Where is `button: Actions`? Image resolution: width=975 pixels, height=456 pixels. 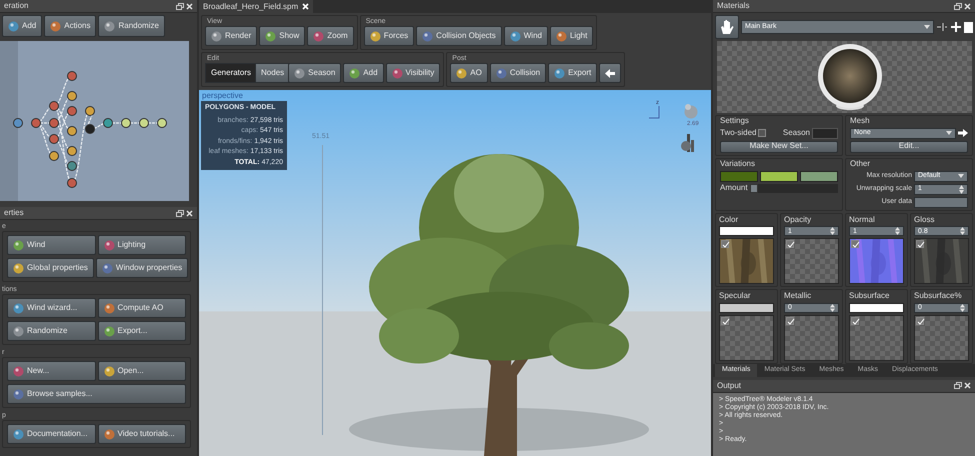 button: Actions is located at coordinates (70, 26).